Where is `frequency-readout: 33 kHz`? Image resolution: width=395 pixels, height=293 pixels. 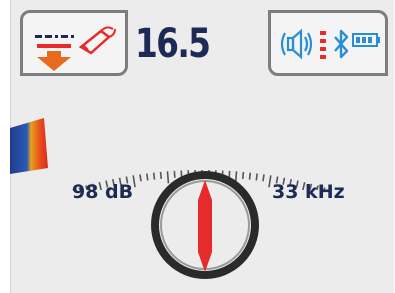
frequency-readout: 33 kHz is located at coordinates (308, 192).